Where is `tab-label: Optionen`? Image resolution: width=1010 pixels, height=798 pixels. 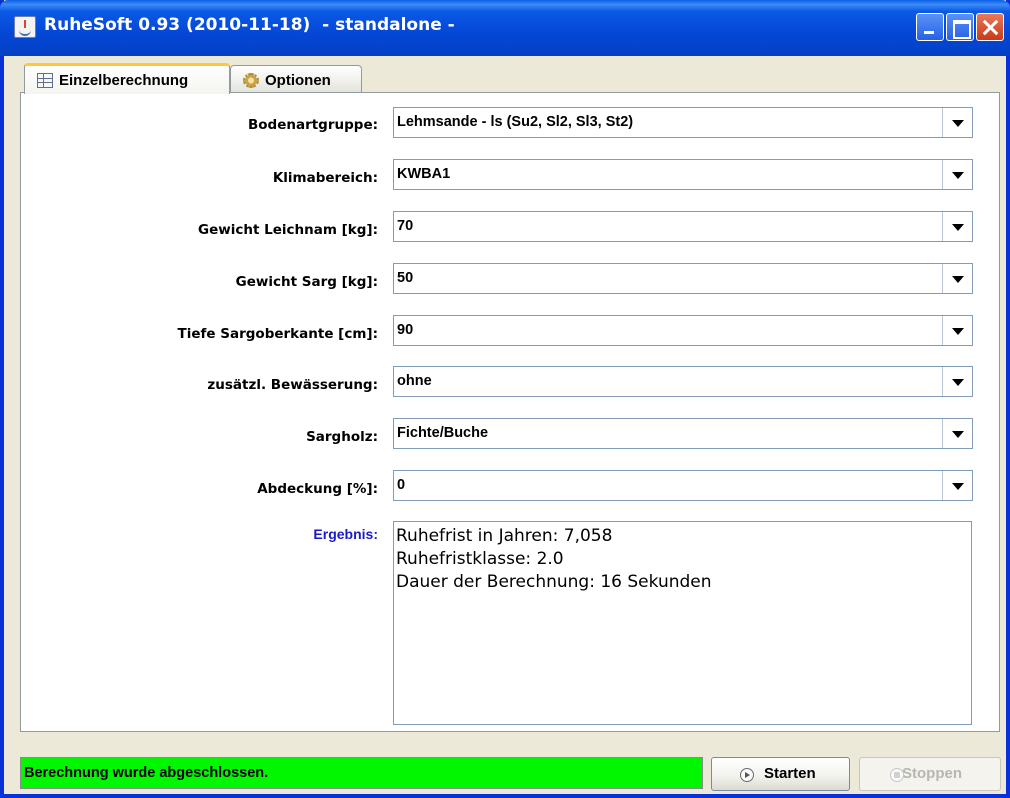 tab-label: Optionen is located at coordinates (298, 80).